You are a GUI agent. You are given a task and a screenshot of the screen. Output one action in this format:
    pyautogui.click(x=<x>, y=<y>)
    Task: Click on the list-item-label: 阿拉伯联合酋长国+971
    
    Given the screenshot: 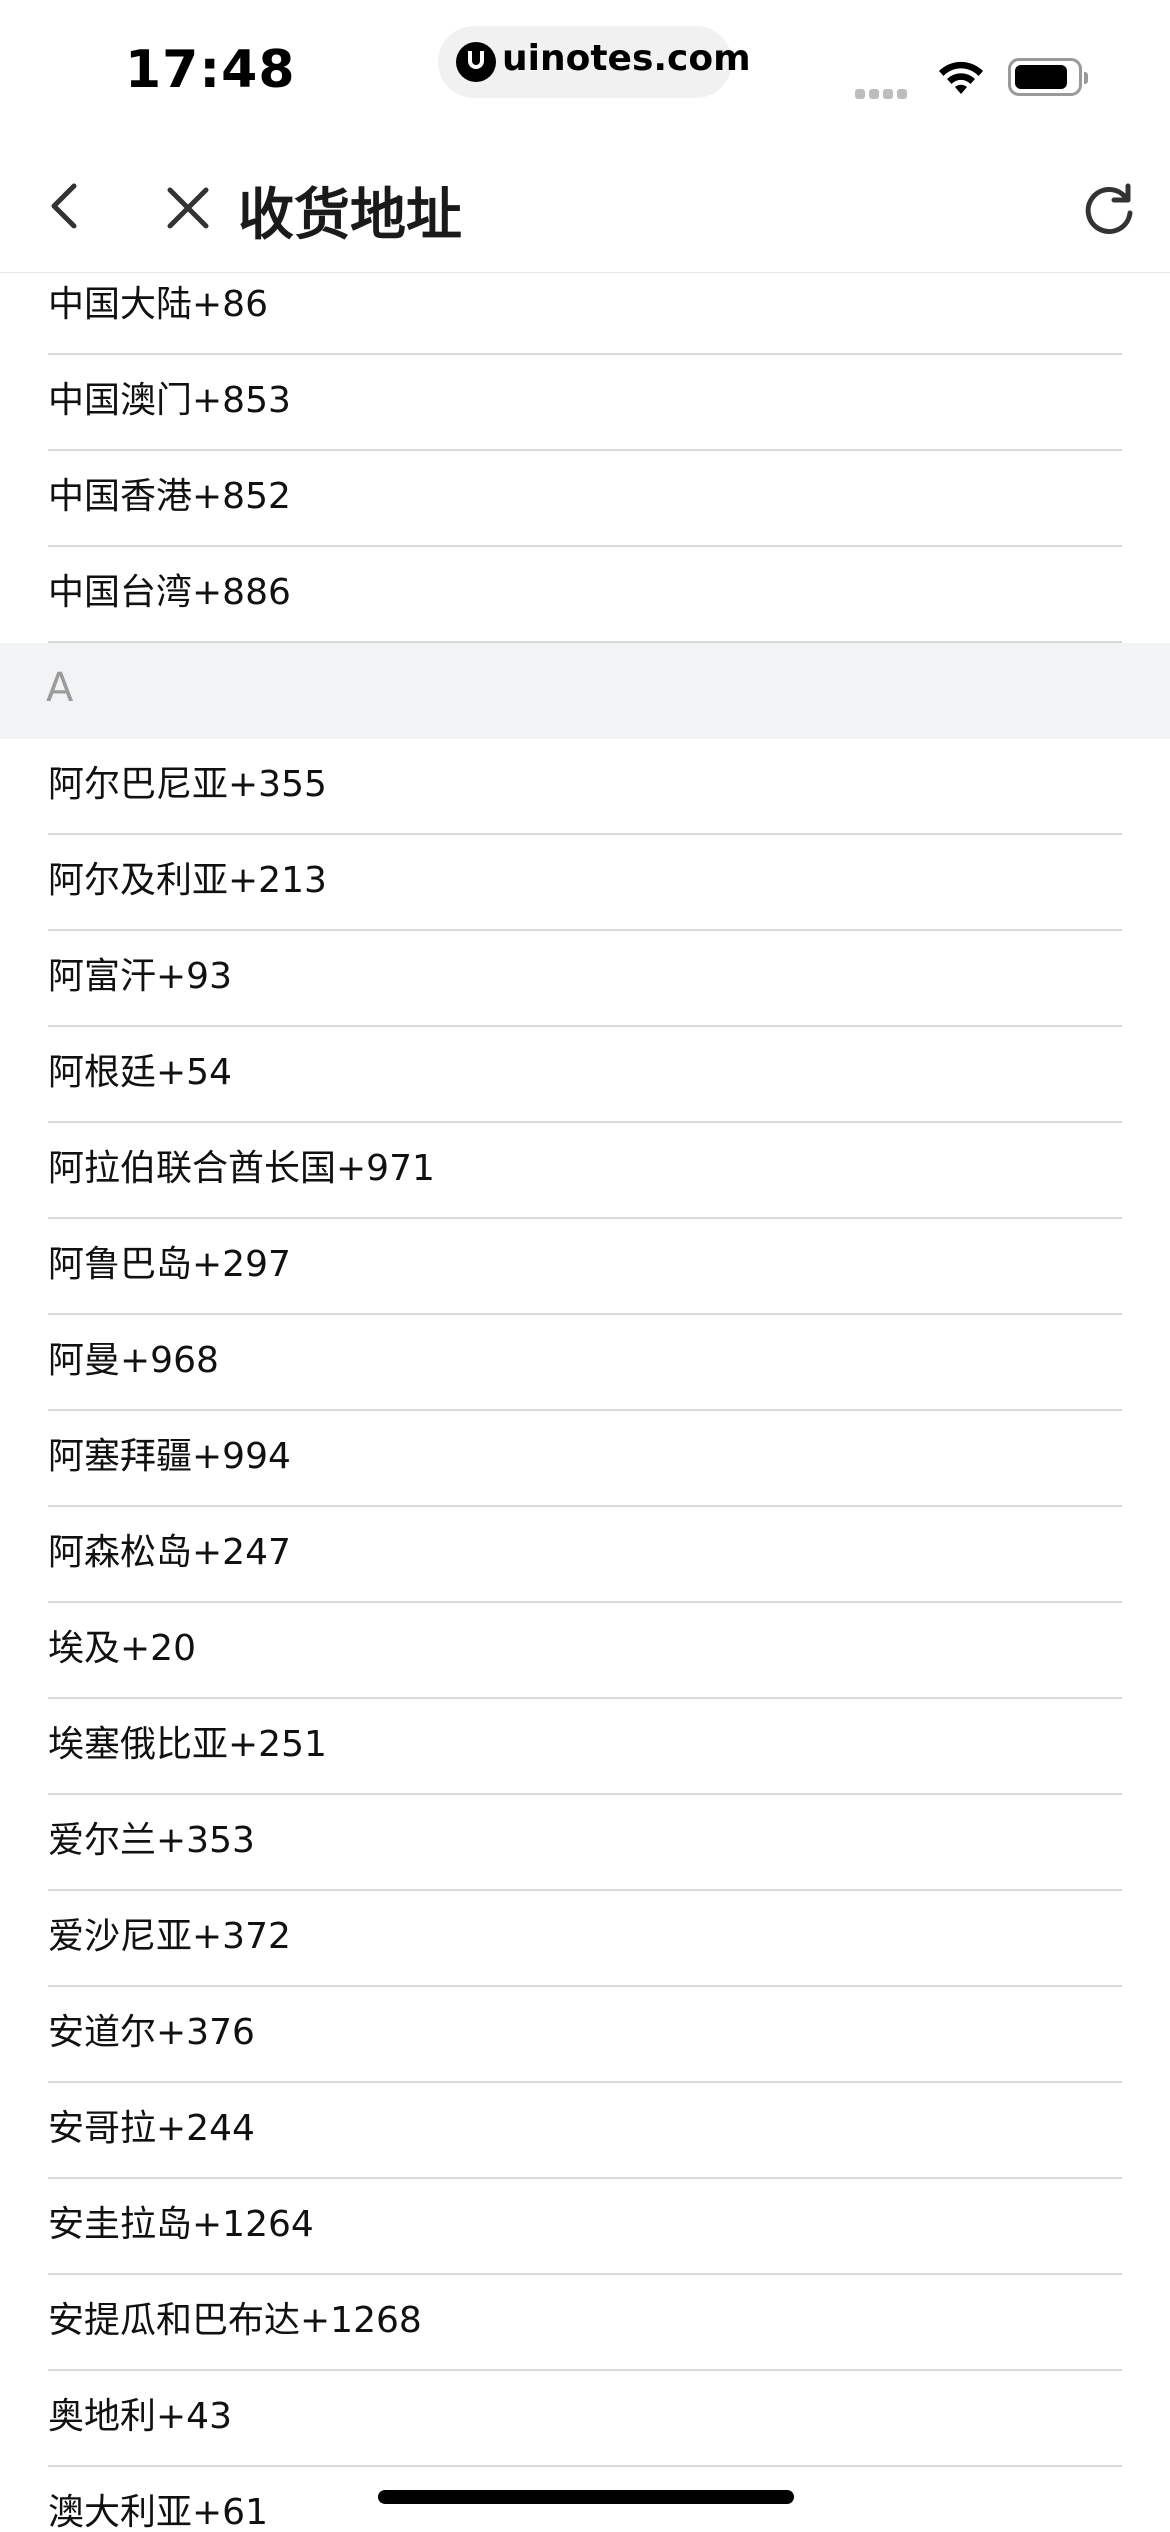 What is the action you would take?
    pyautogui.click(x=241, y=1168)
    